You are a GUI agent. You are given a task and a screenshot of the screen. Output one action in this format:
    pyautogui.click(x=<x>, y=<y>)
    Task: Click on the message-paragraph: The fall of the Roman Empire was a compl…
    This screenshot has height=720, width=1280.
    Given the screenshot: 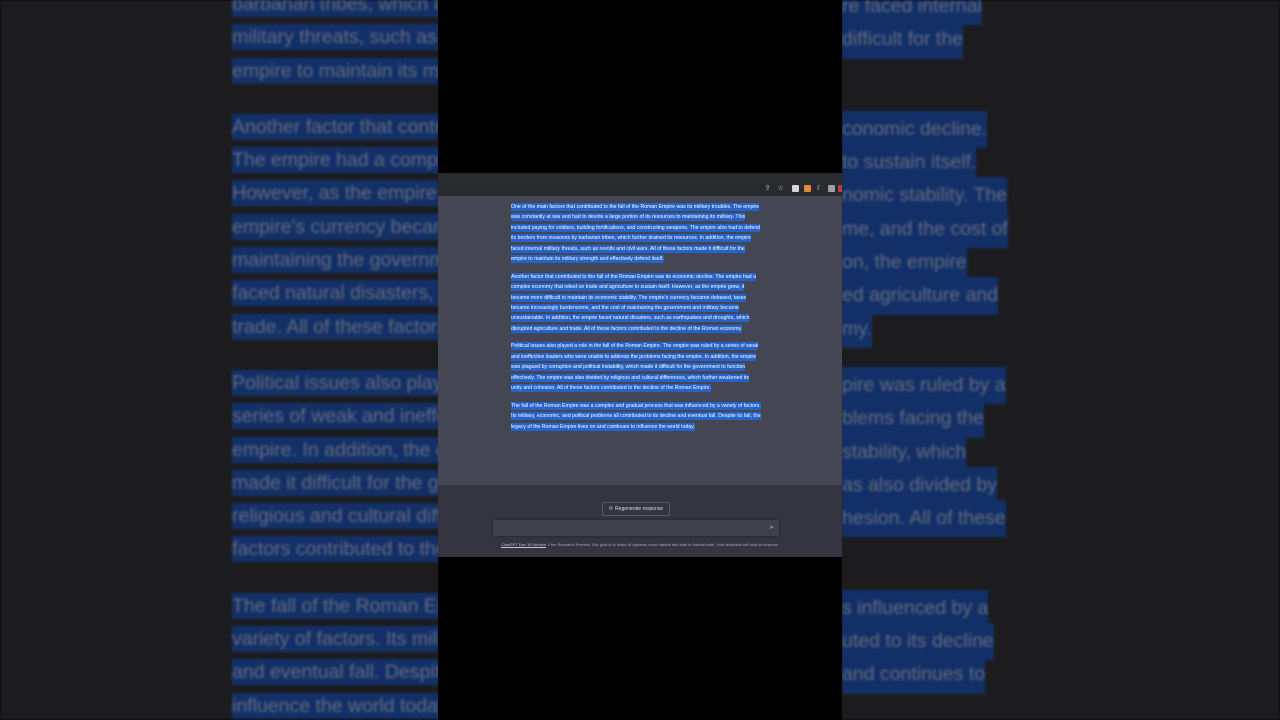 What is the action you would take?
    pyautogui.click(x=636, y=416)
    